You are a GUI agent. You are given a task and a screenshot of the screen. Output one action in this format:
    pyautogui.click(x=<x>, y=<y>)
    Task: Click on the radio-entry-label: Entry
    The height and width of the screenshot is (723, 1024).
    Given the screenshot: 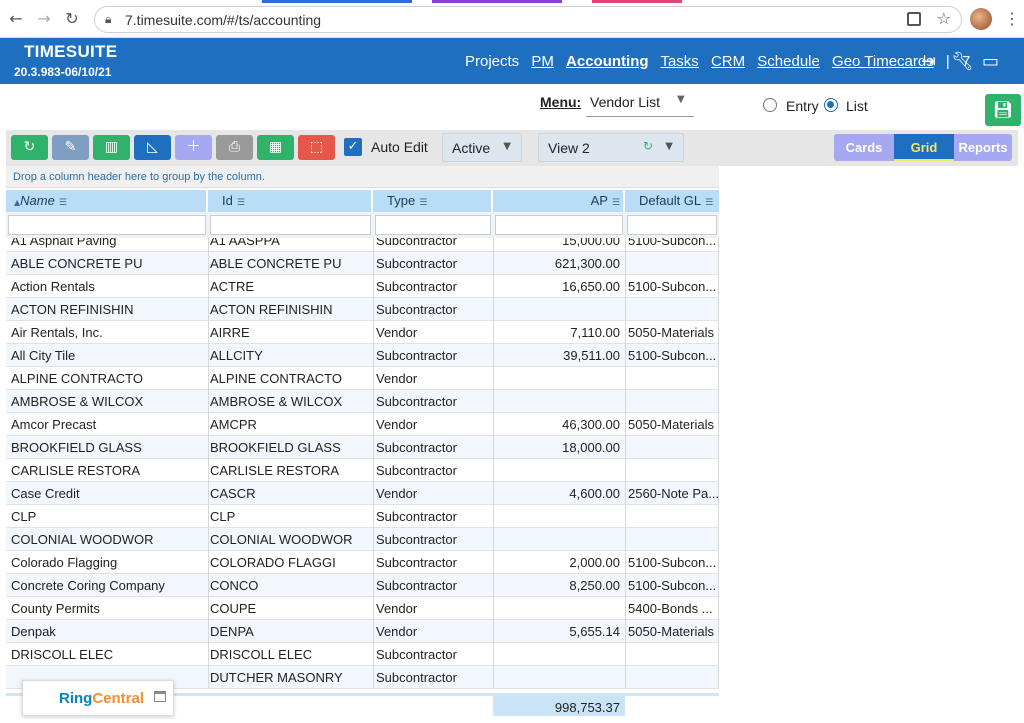 What is the action you would take?
    pyautogui.click(x=802, y=106)
    